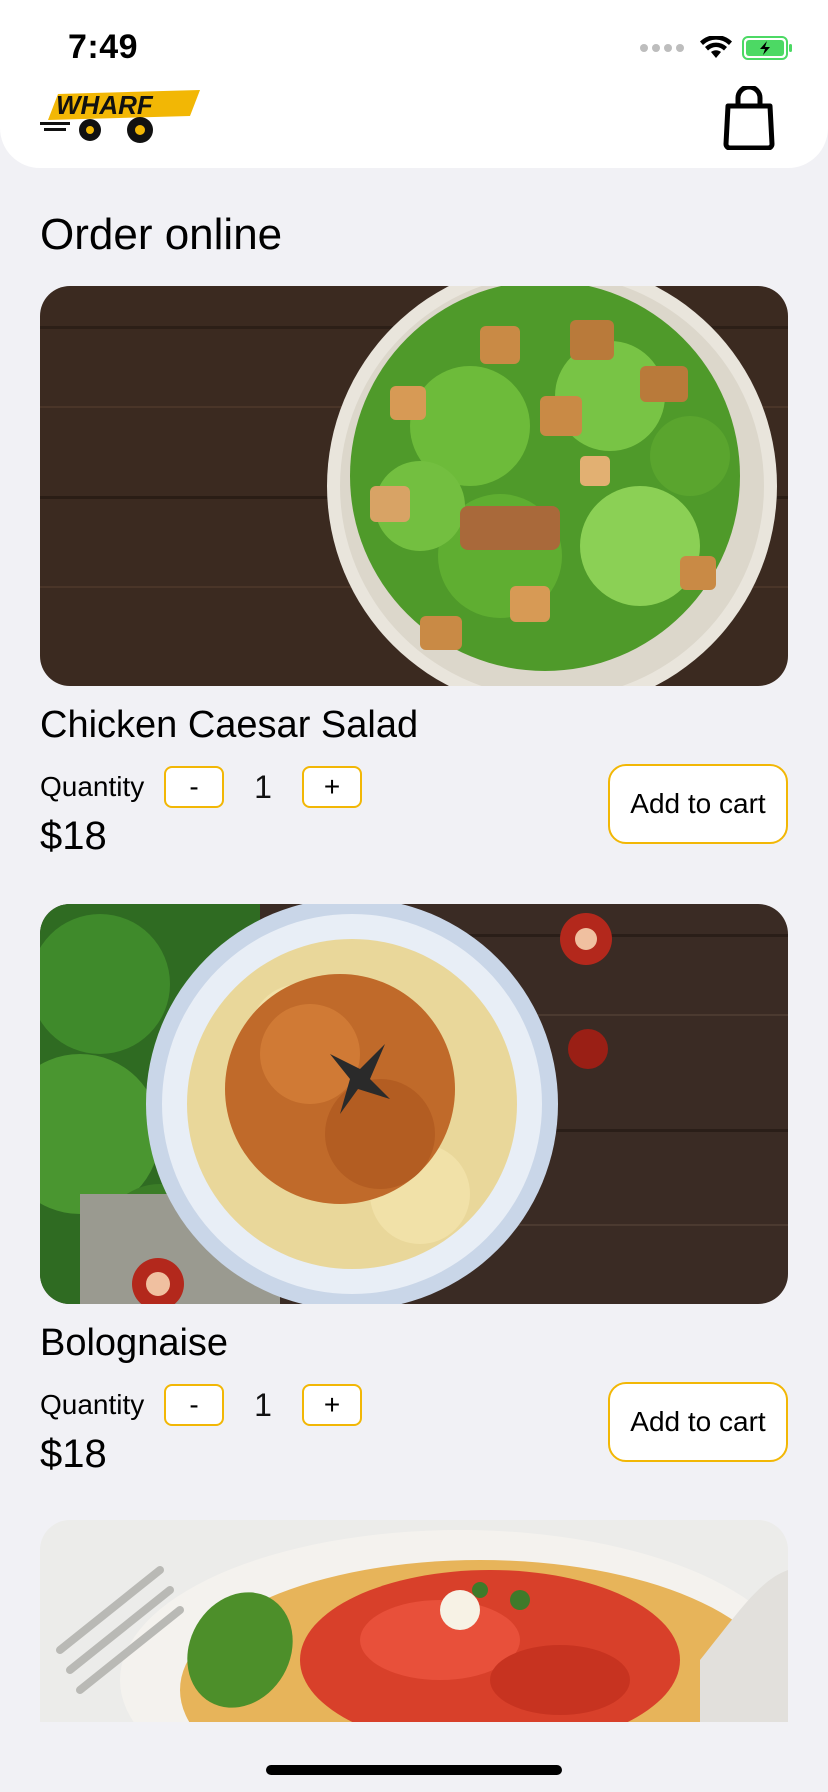  What do you see at coordinates (414, 1621) in the screenshot?
I see `spaghetti-image` at bounding box center [414, 1621].